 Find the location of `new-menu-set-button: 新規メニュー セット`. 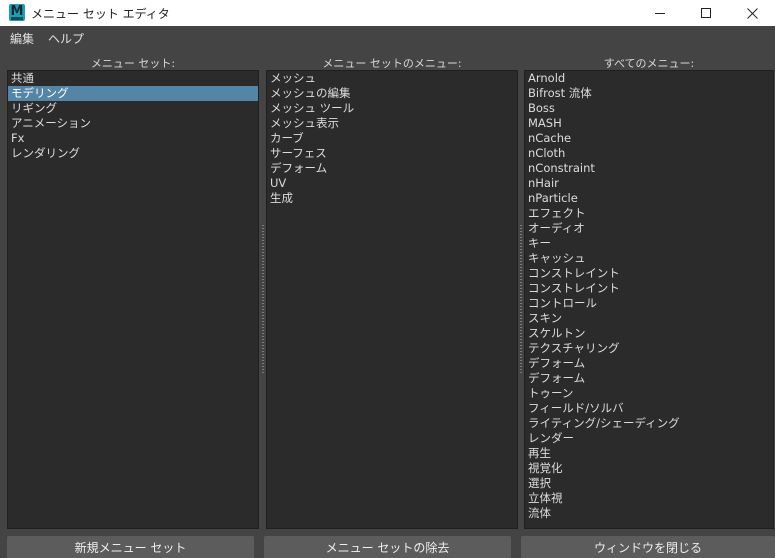

new-menu-set-button: 新規メニュー セット is located at coordinates (130, 547).